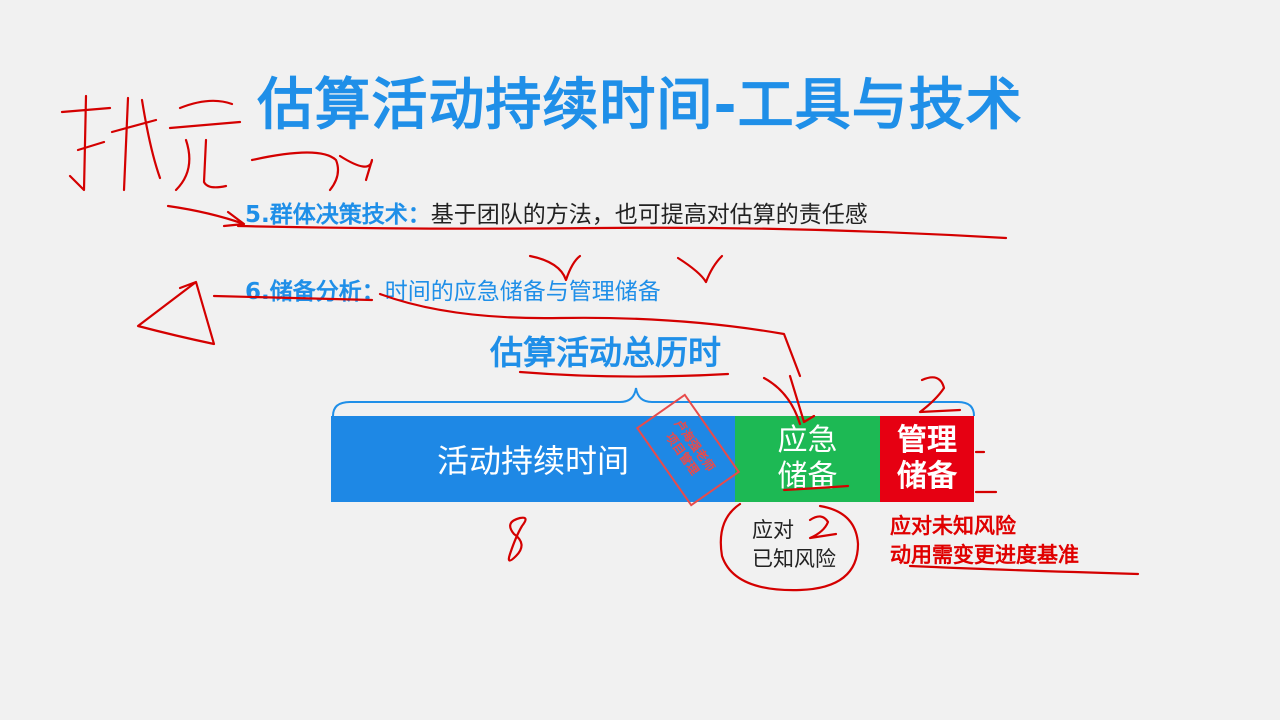 This screenshot has height=720, width=1280. What do you see at coordinates (807, 440) in the screenshot?
I see `segment-line: 应急` at bounding box center [807, 440].